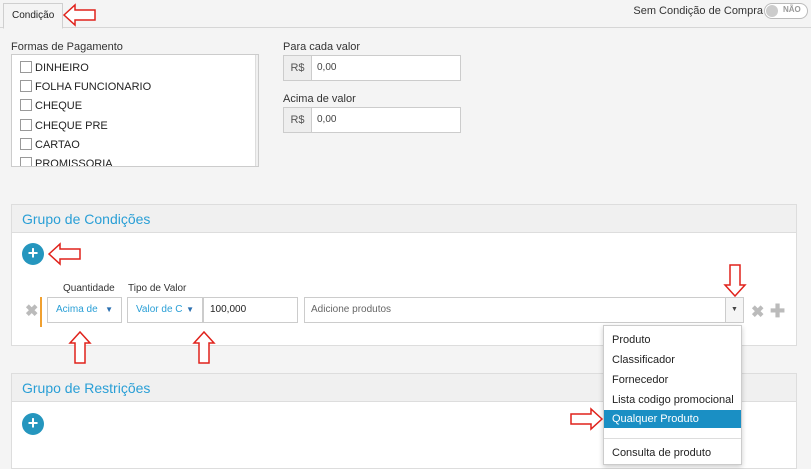  I want to click on toggle-state: NÃO, so click(792, 9).